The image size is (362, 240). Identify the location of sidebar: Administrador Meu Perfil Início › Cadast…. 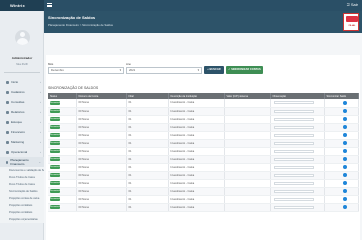
(22, 125).